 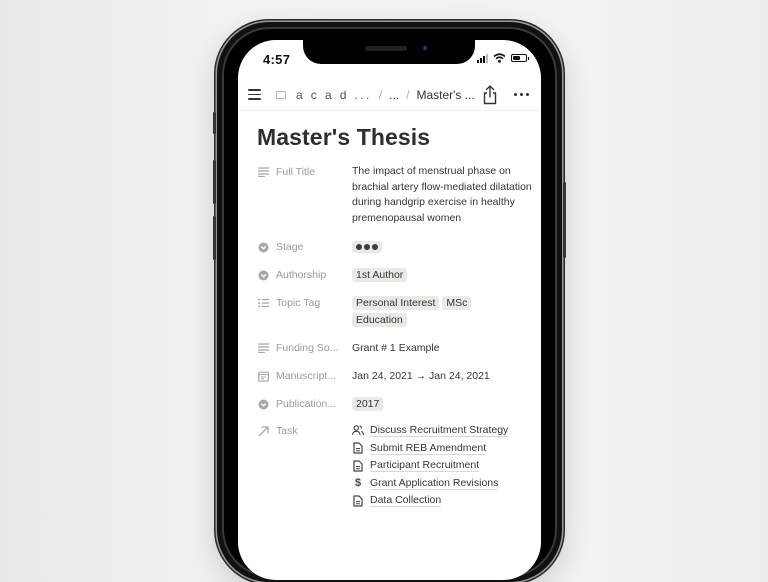 What do you see at coordinates (425, 48) in the screenshot?
I see `camera` at bounding box center [425, 48].